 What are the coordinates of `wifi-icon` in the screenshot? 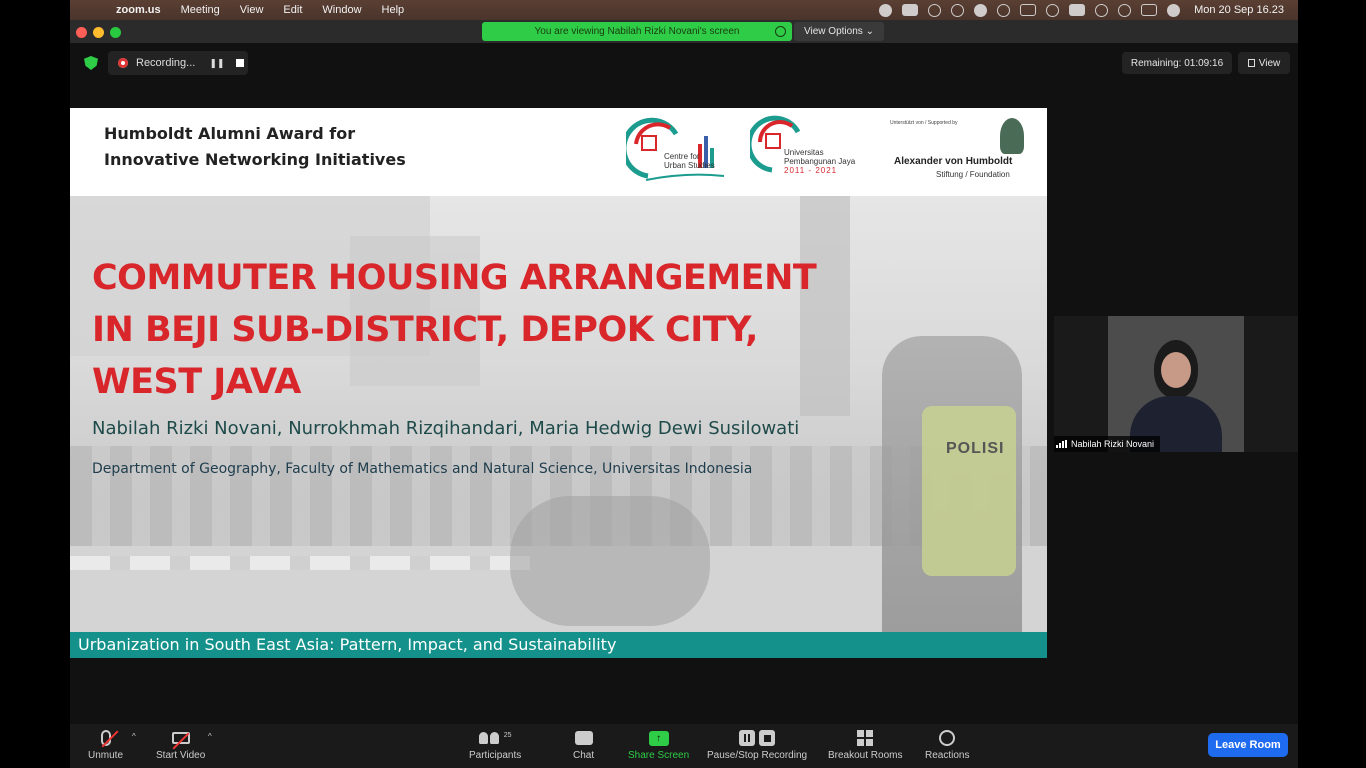 It's located at (1102, 10).